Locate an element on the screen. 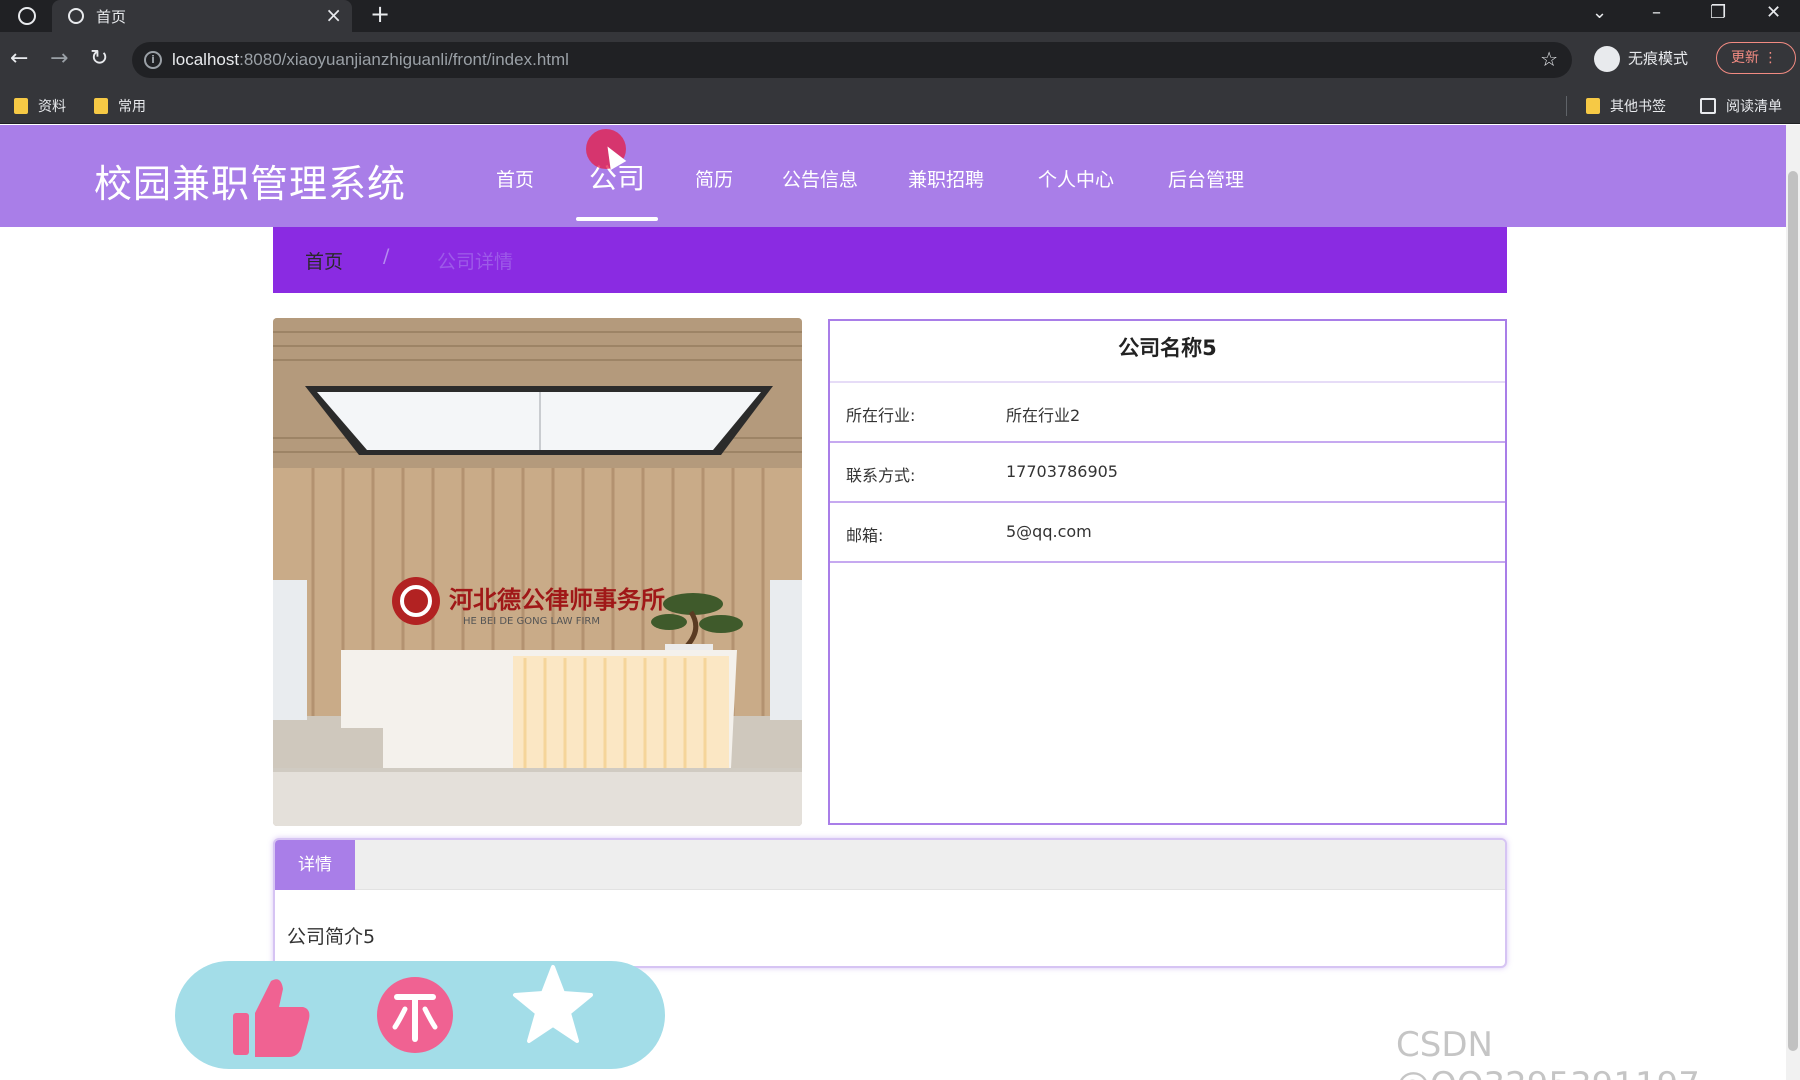 The width and height of the screenshot is (1800, 1080). other-bookmarks: 其他书签 is located at coordinates (1626, 106).